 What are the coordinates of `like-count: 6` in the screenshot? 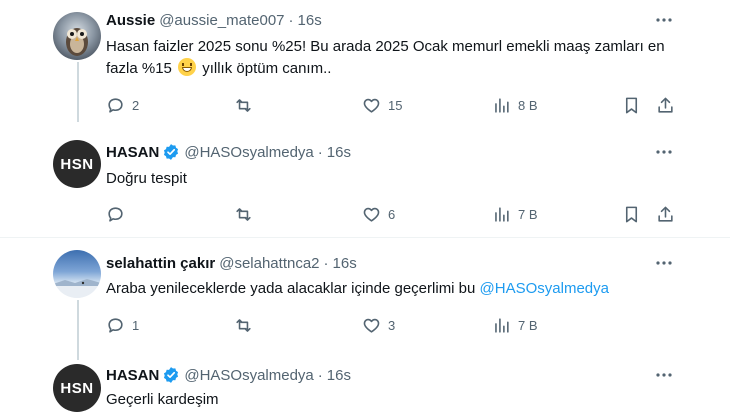 It's located at (392, 214).